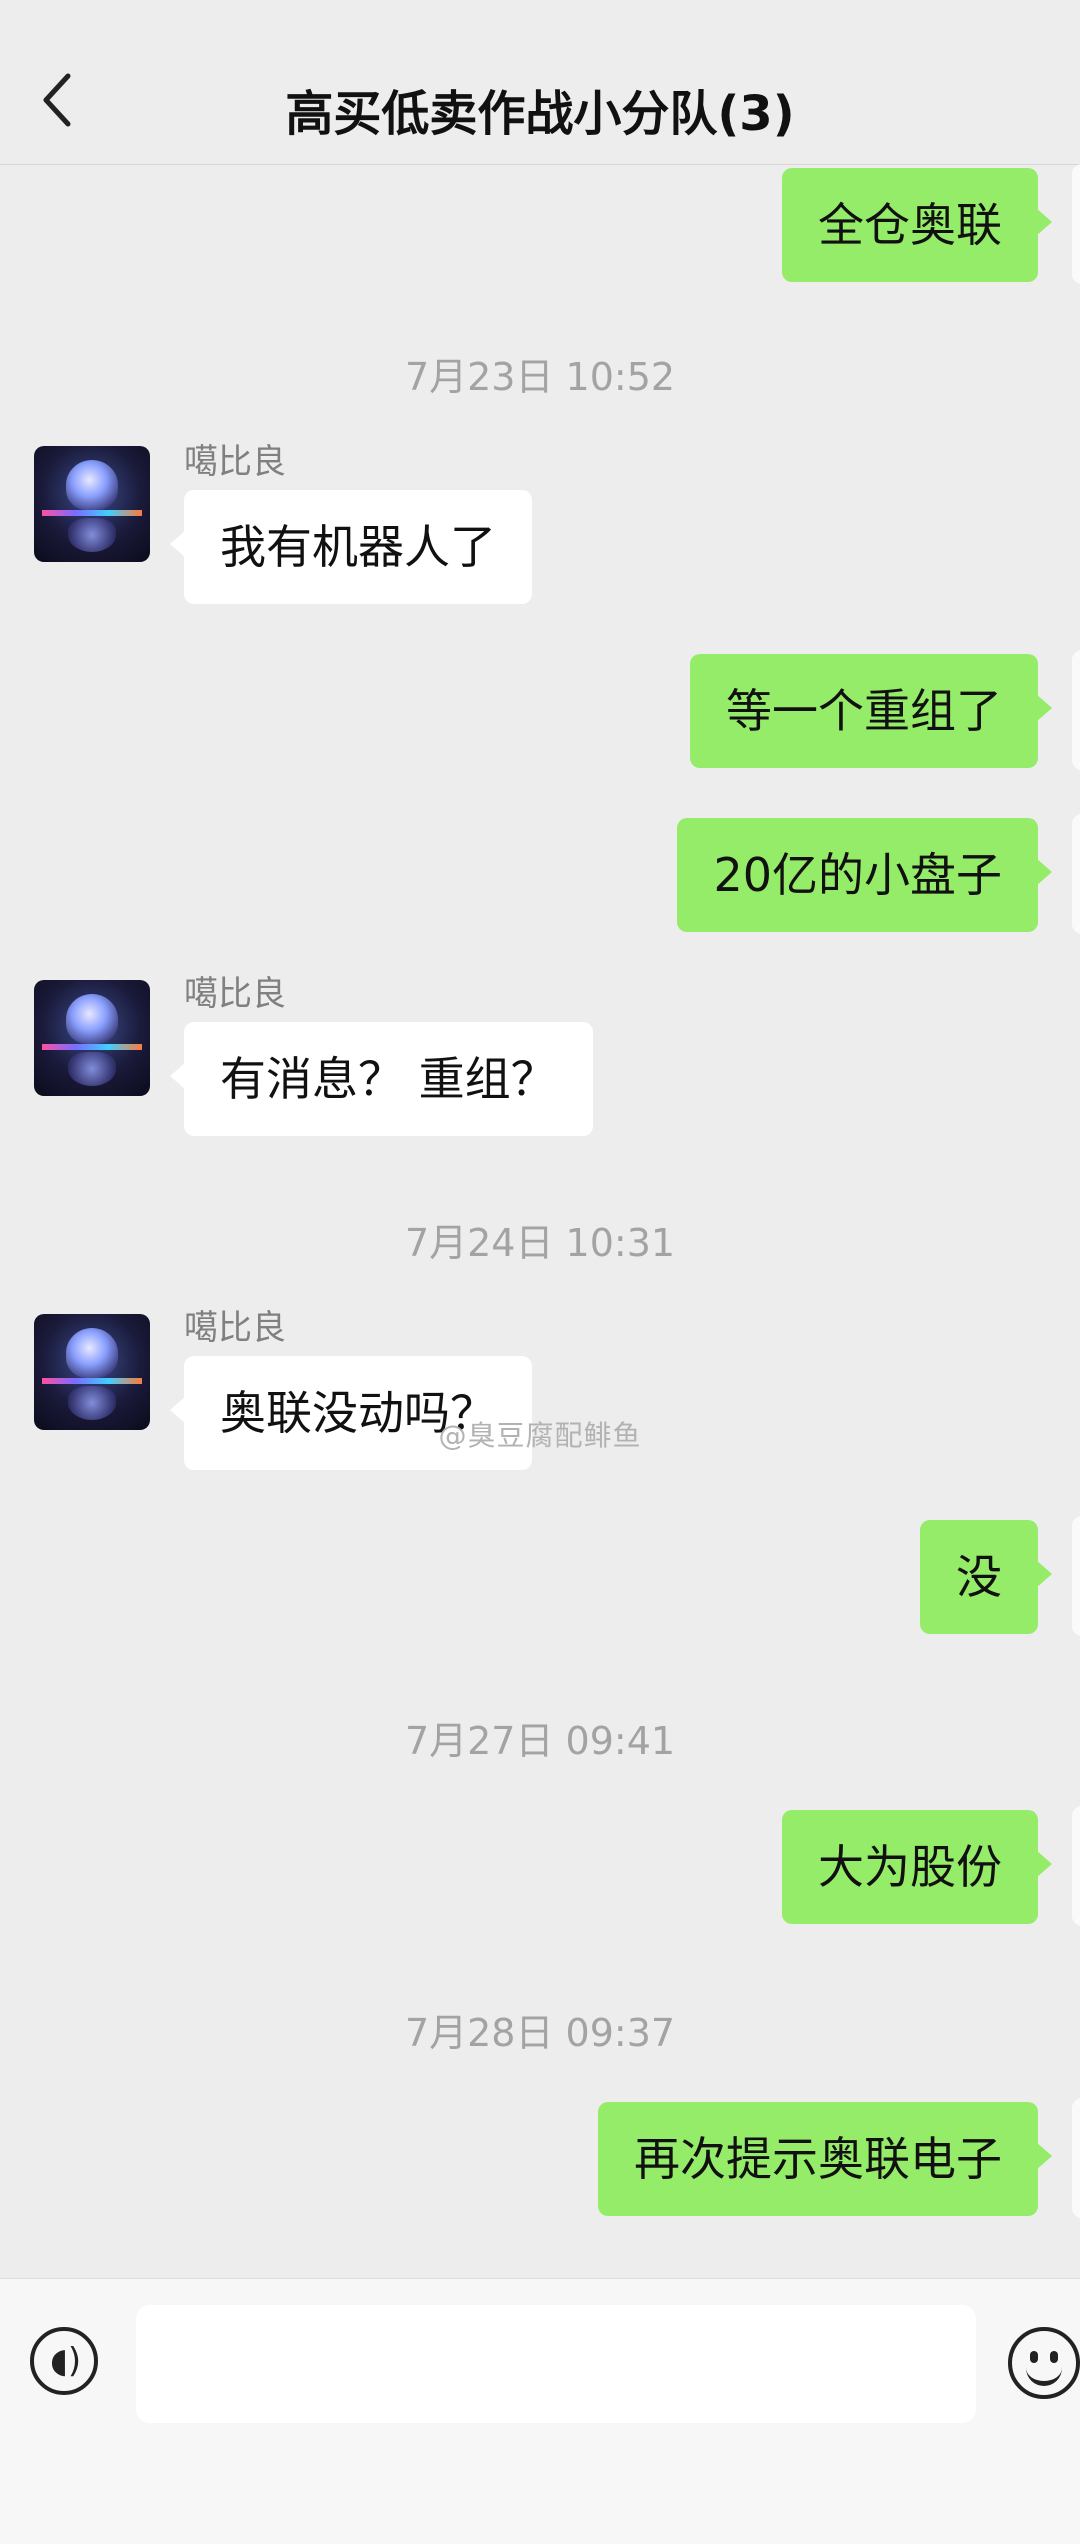 Image resolution: width=1080 pixels, height=2544 pixels. Describe the element at coordinates (1044, 2373) in the screenshot. I see `emoji-mouth` at that location.